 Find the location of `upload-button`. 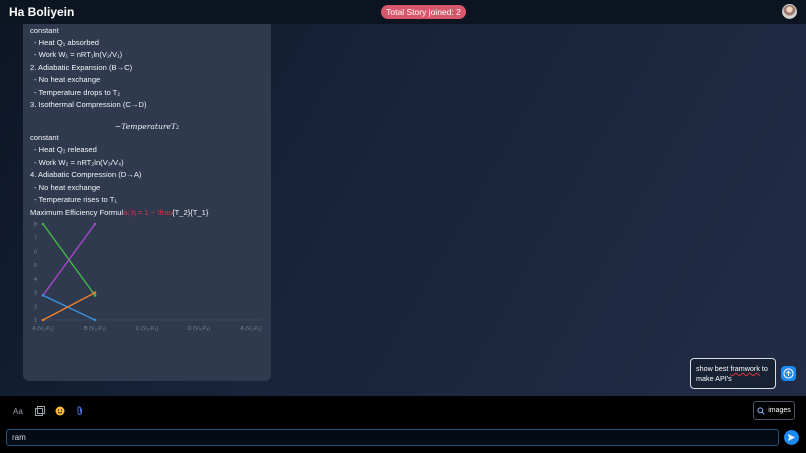

upload-button is located at coordinates (788, 373).